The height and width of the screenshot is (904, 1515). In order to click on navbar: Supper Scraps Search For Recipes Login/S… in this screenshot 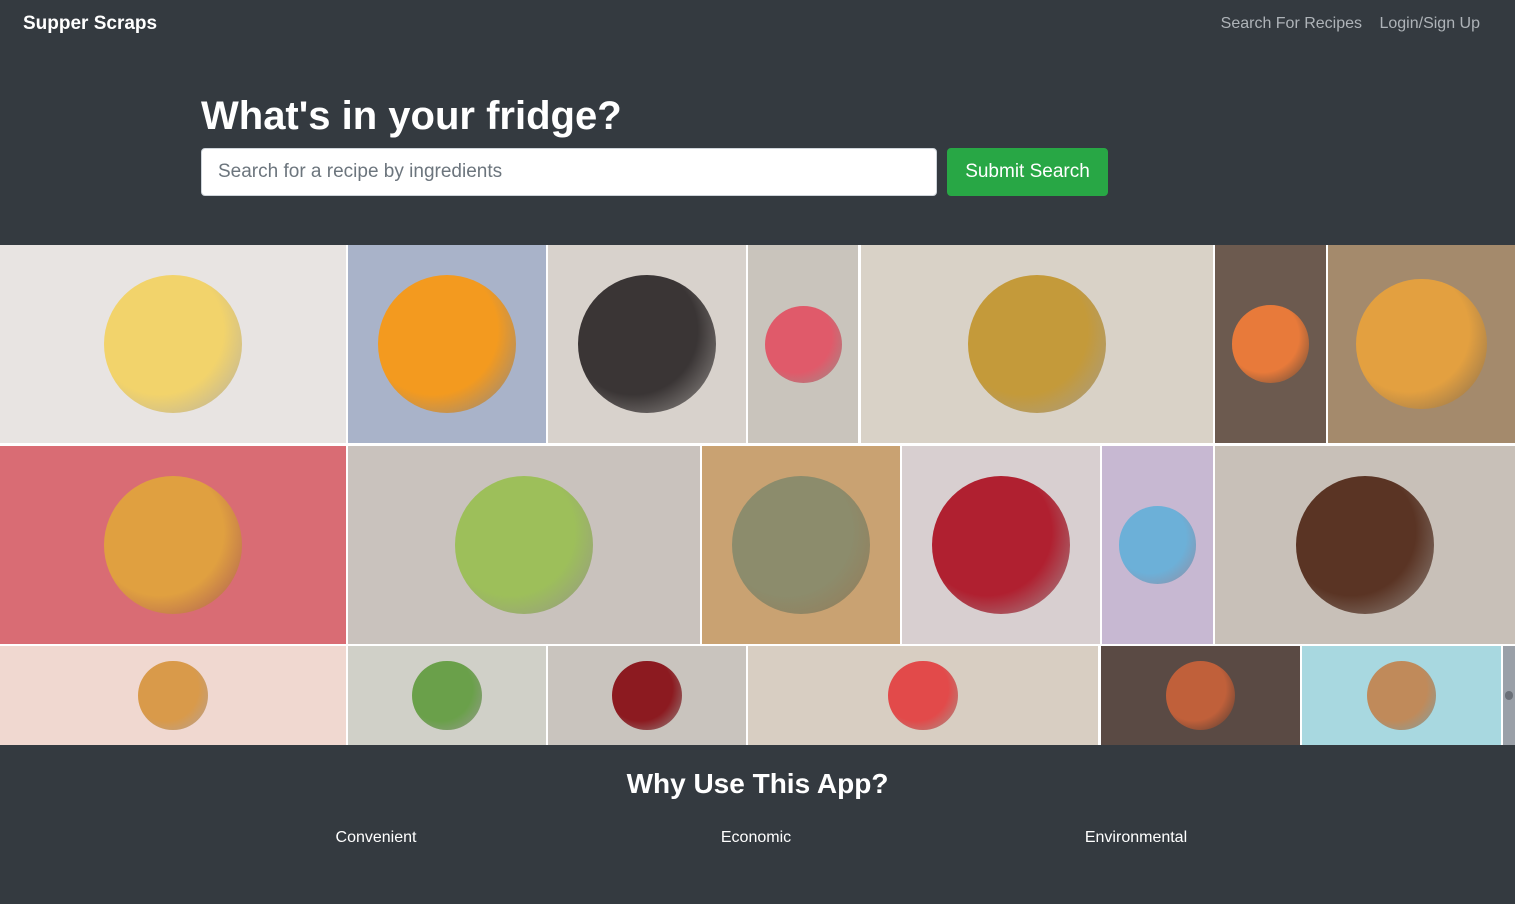, I will do `click(757, 25)`.